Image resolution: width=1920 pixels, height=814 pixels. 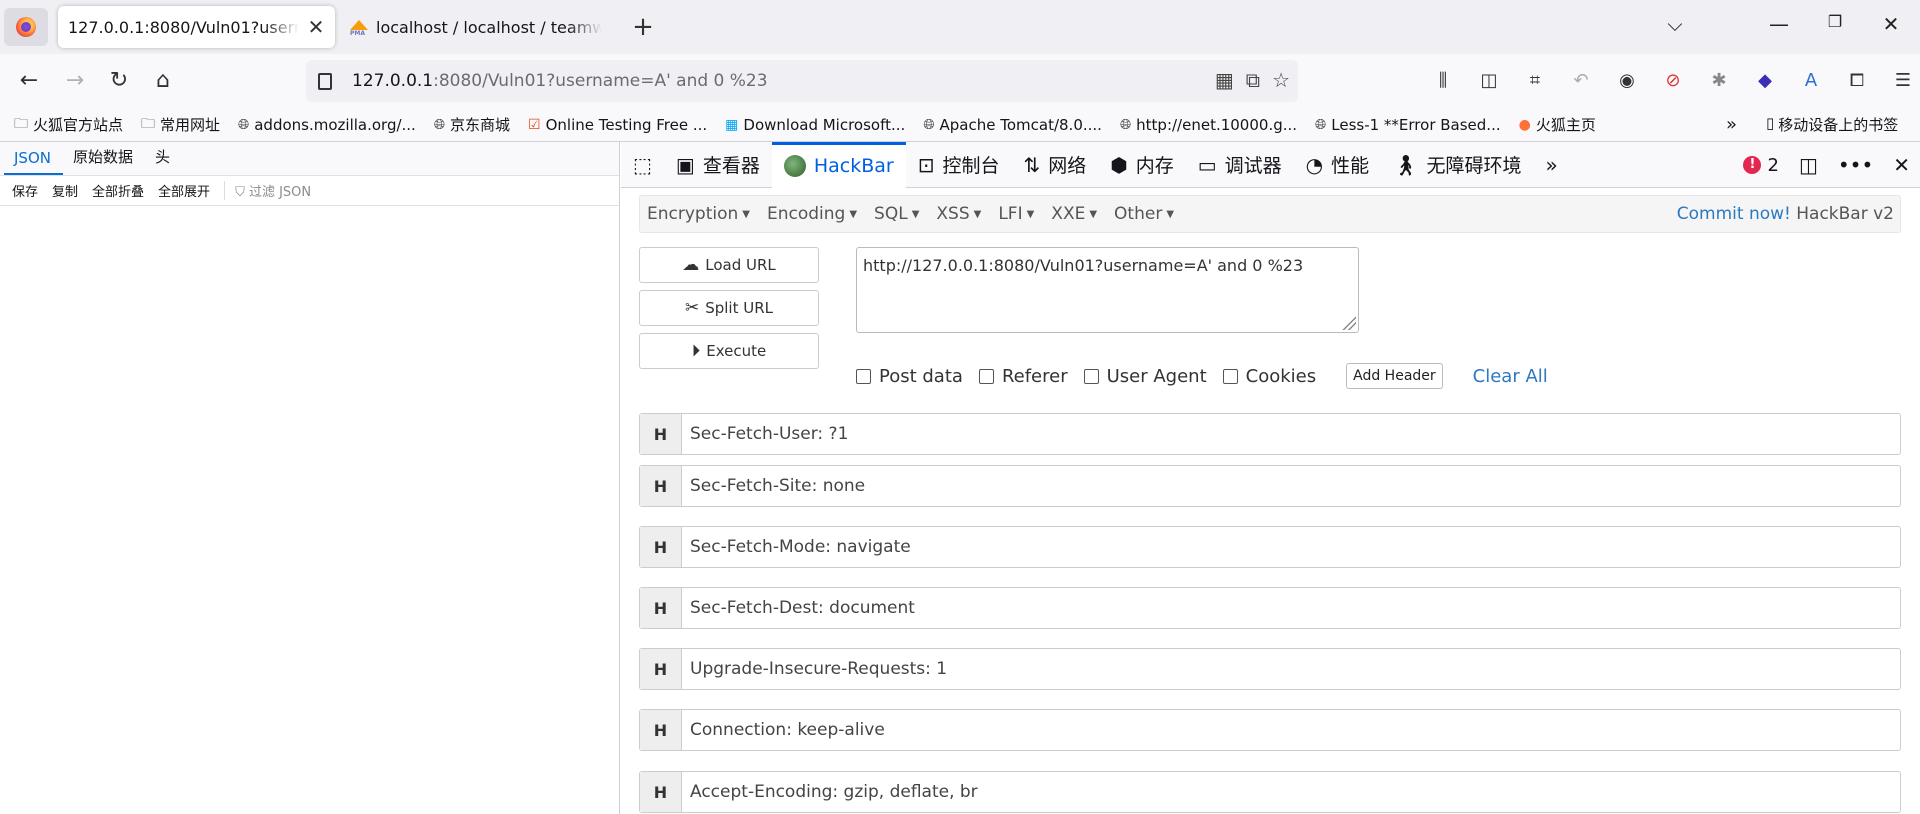 What do you see at coordinates (1253, 80) in the screenshot?
I see `translate-icon: ⧉` at bounding box center [1253, 80].